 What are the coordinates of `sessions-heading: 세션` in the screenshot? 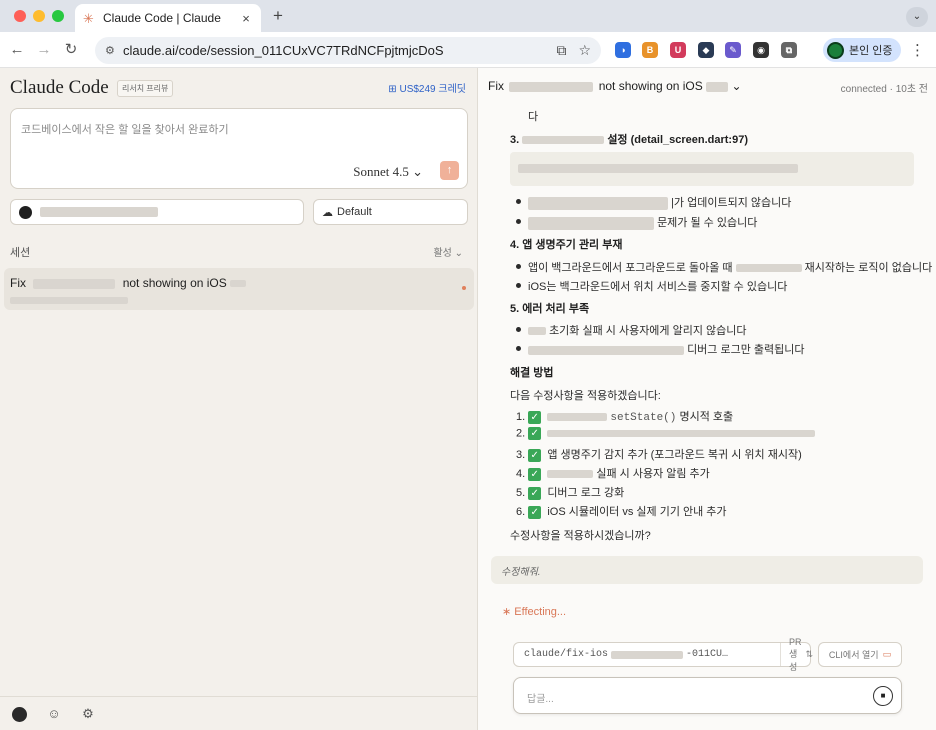 It's located at (20, 253).